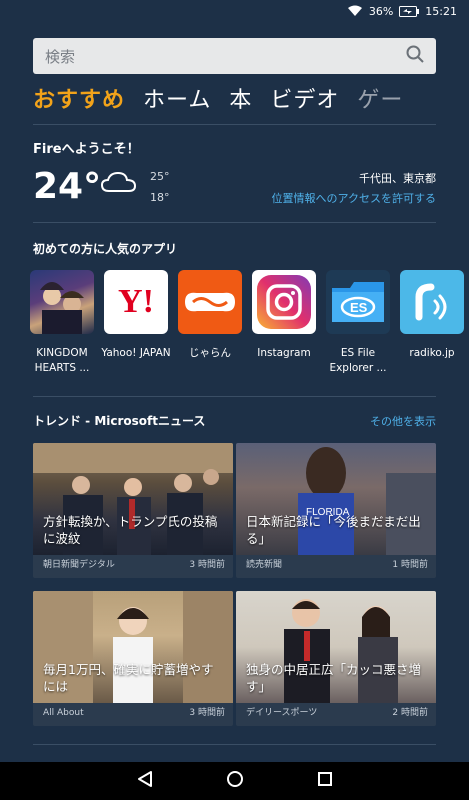 This screenshot has width=469, height=800. I want to click on back-icon, so click(145, 781).